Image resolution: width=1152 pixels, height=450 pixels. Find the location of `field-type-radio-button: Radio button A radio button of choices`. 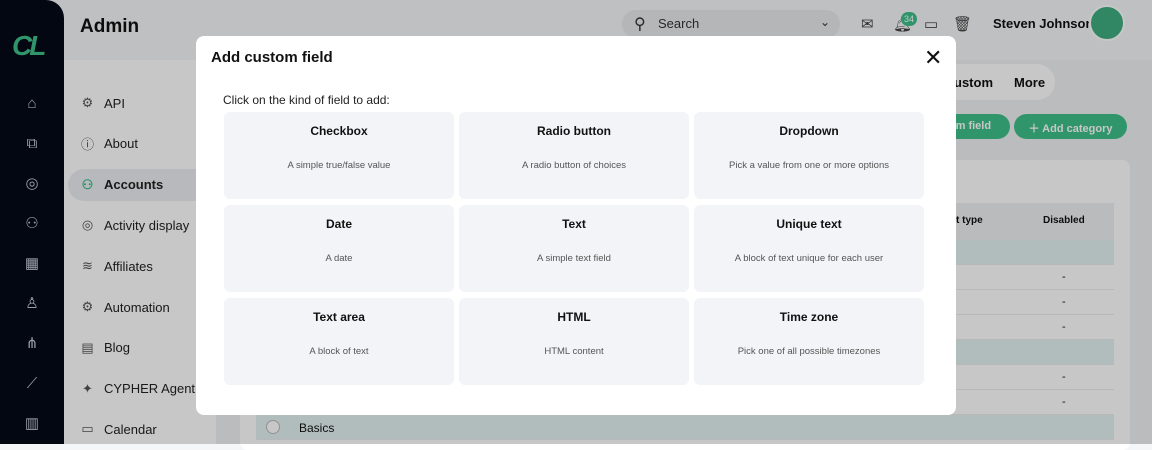

field-type-radio-button: Radio button A radio button of choices is located at coordinates (574, 155).